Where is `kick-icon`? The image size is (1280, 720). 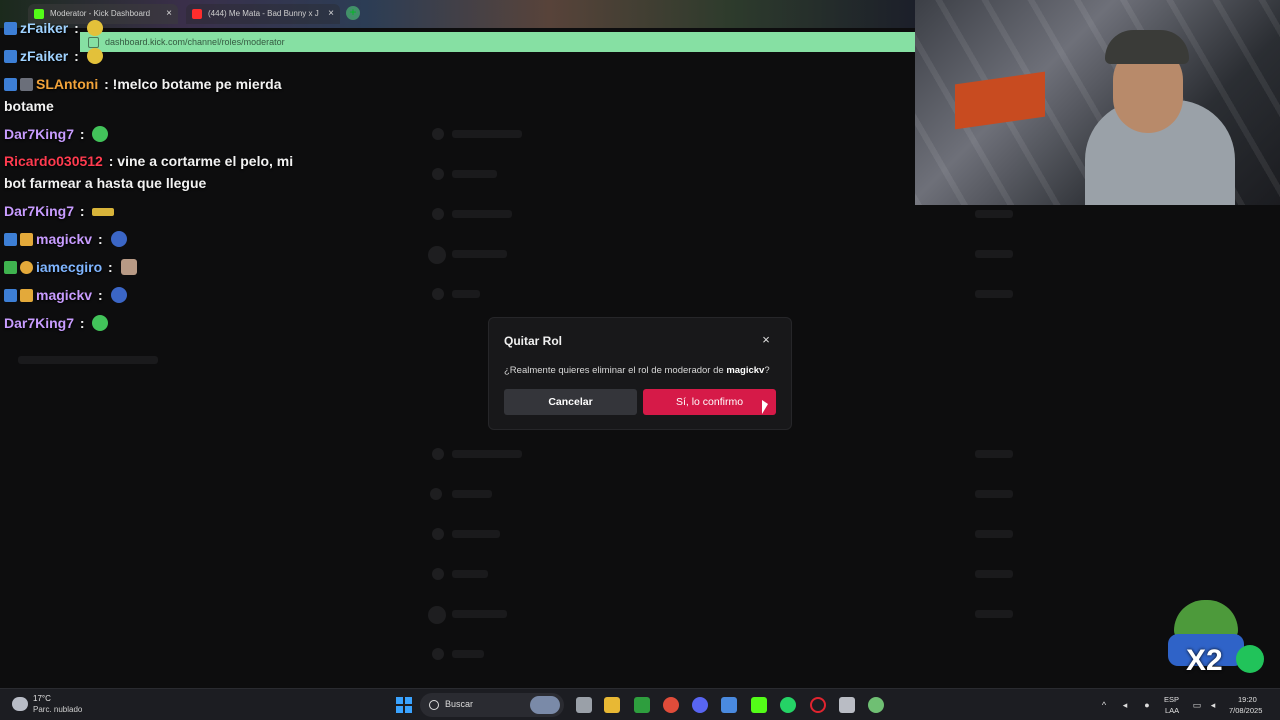
kick-icon is located at coordinates (759, 705).